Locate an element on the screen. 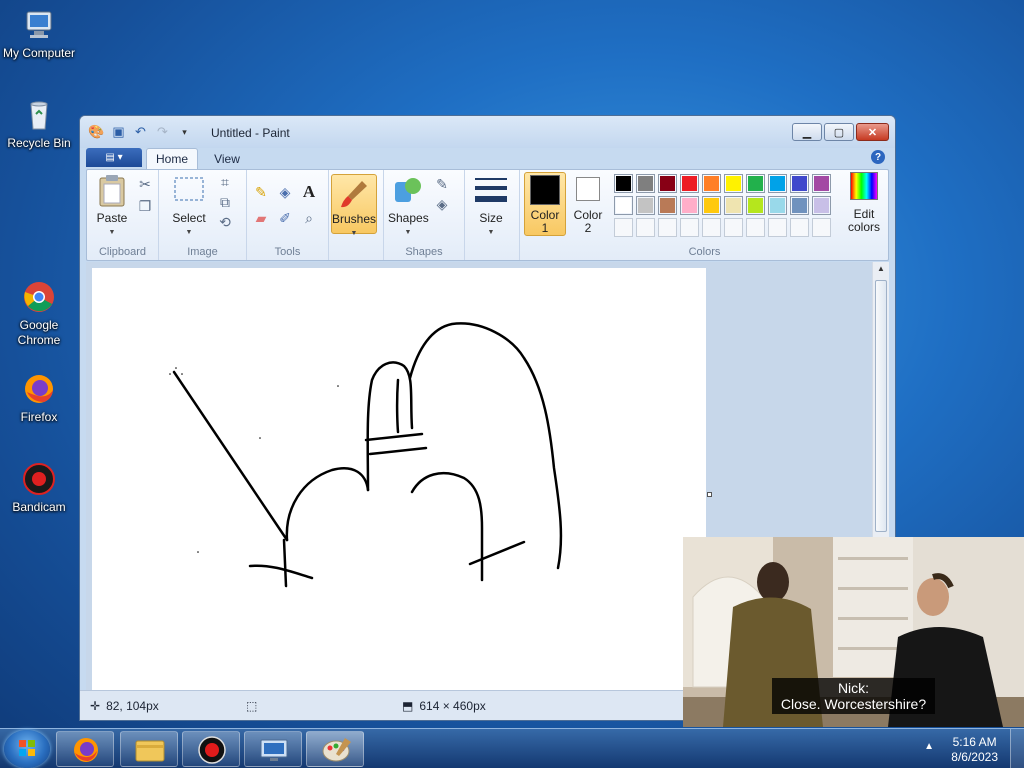 The width and height of the screenshot is (1024, 768). desktop-icon-google-chrome: Google Chrome is located at coordinates (39, 314).